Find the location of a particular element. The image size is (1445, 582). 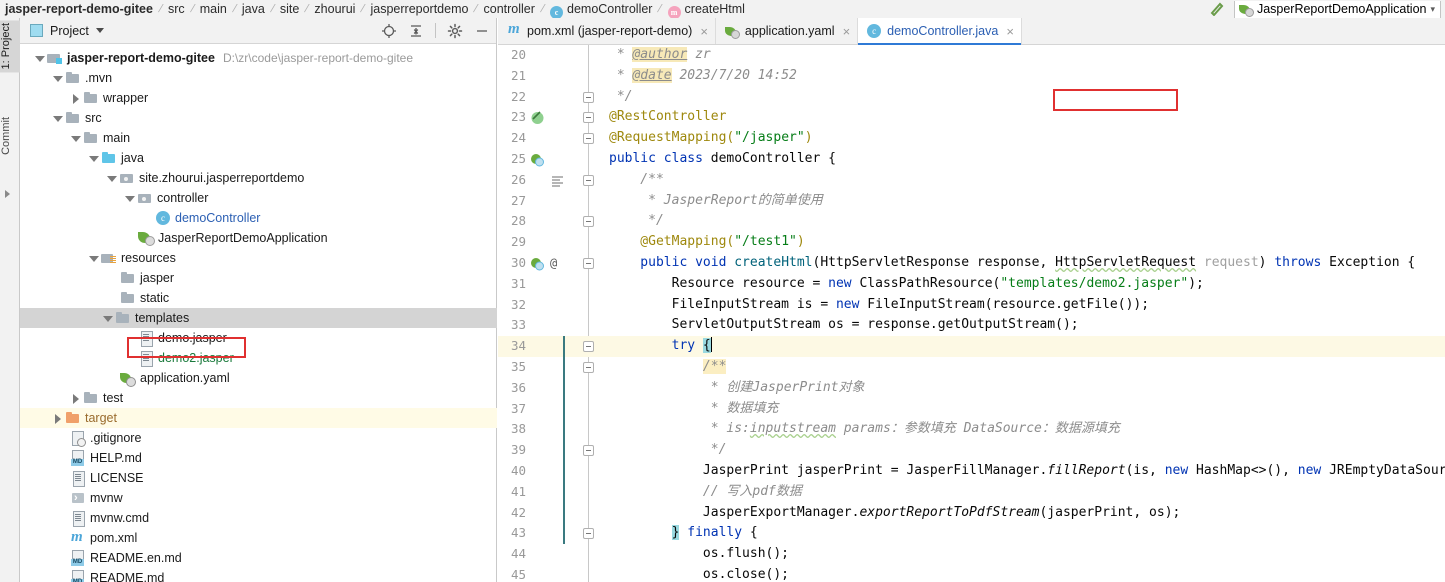

tree-row-target: target is located at coordinates (258, 418).